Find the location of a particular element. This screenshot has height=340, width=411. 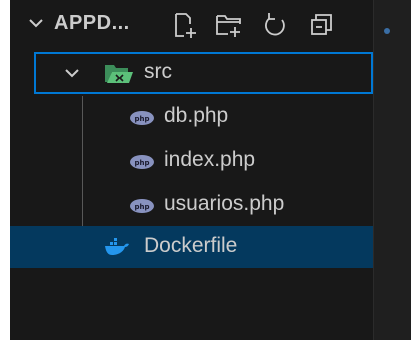

editor-indicator is located at coordinates (387, 31).